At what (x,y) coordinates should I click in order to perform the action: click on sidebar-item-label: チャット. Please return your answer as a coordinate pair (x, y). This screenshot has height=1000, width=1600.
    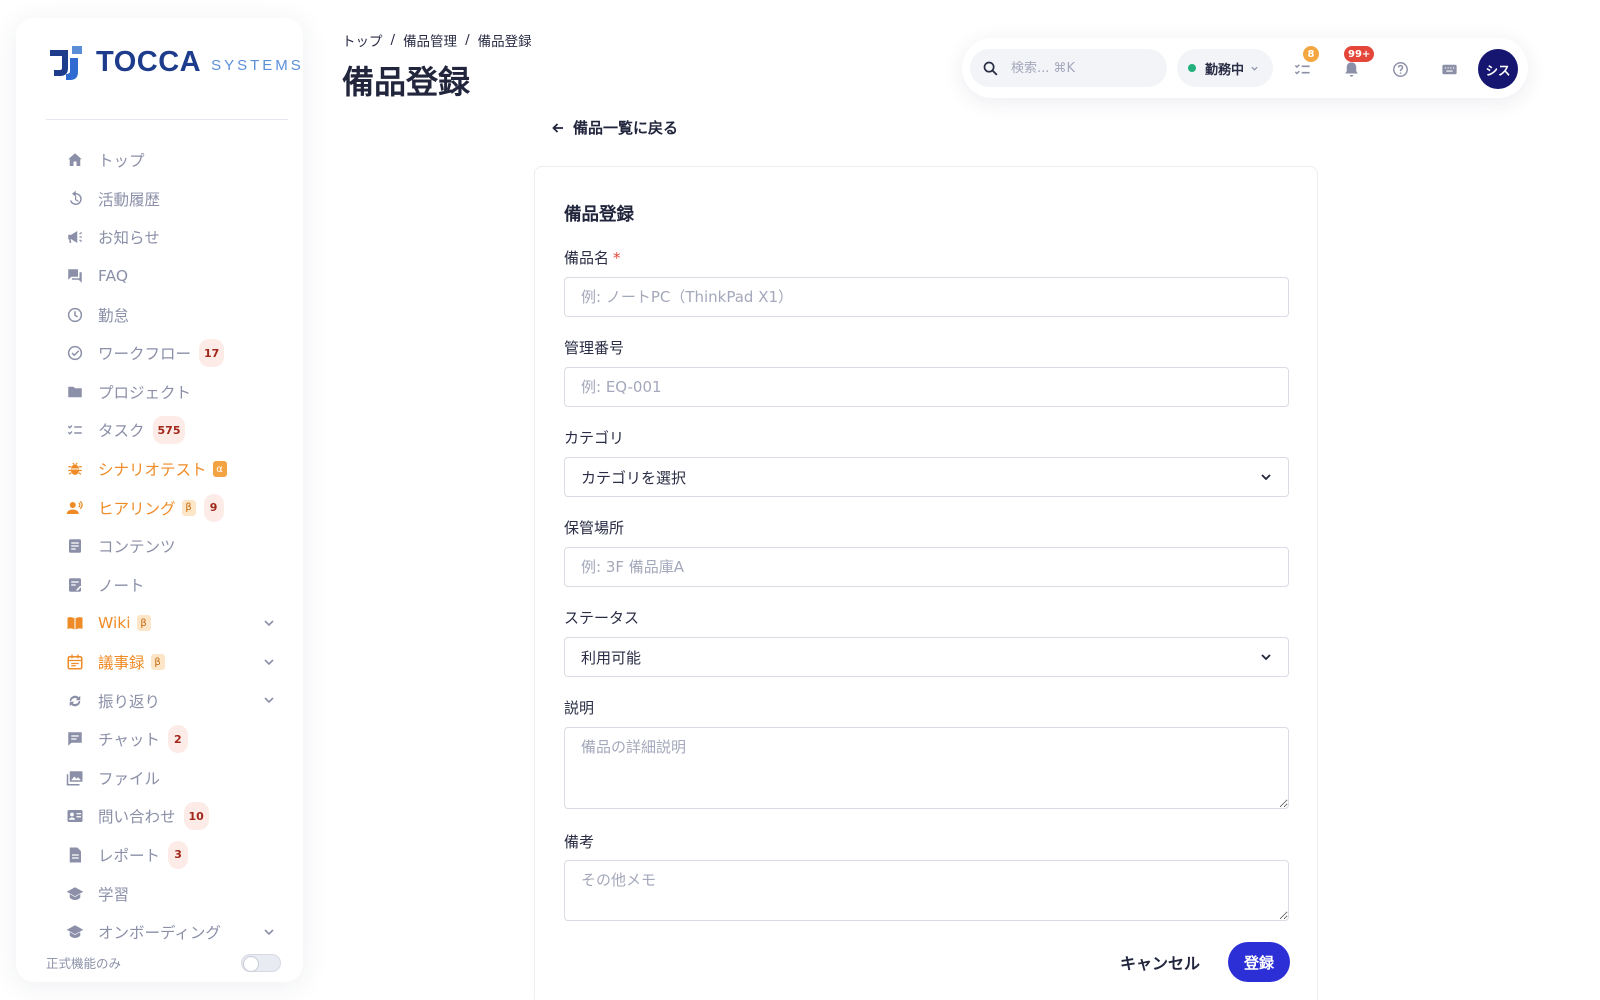
    Looking at the image, I should click on (129, 740).